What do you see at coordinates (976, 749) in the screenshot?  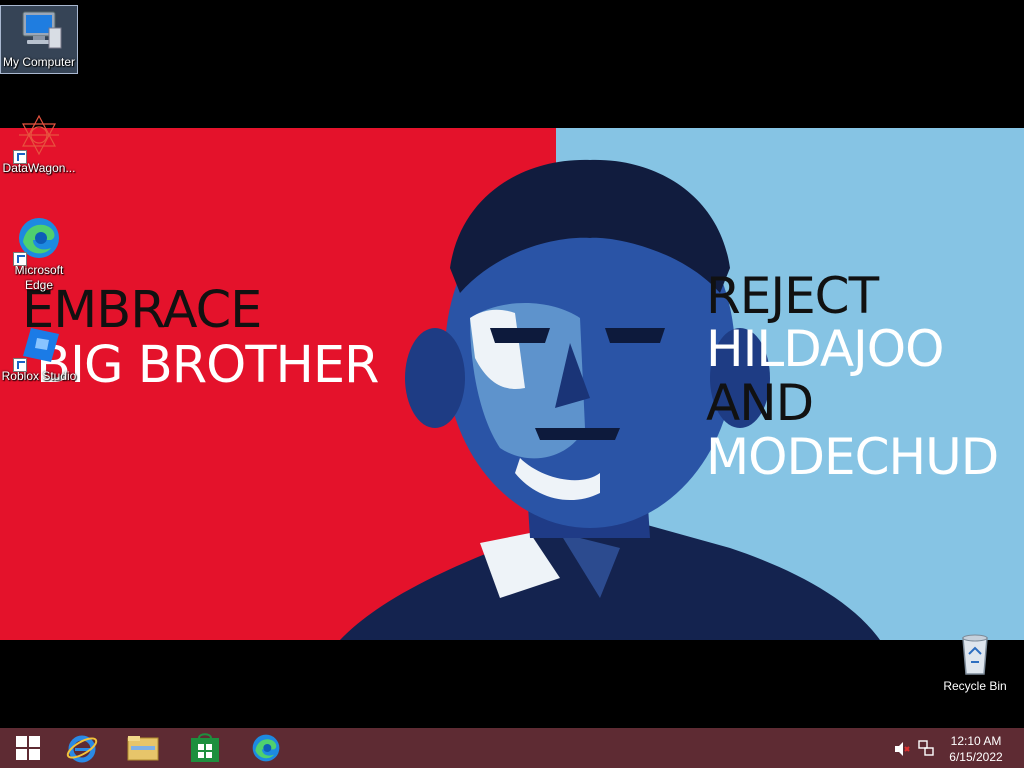 I see `clock: 12:10 AM 6/15/2022` at bounding box center [976, 749].